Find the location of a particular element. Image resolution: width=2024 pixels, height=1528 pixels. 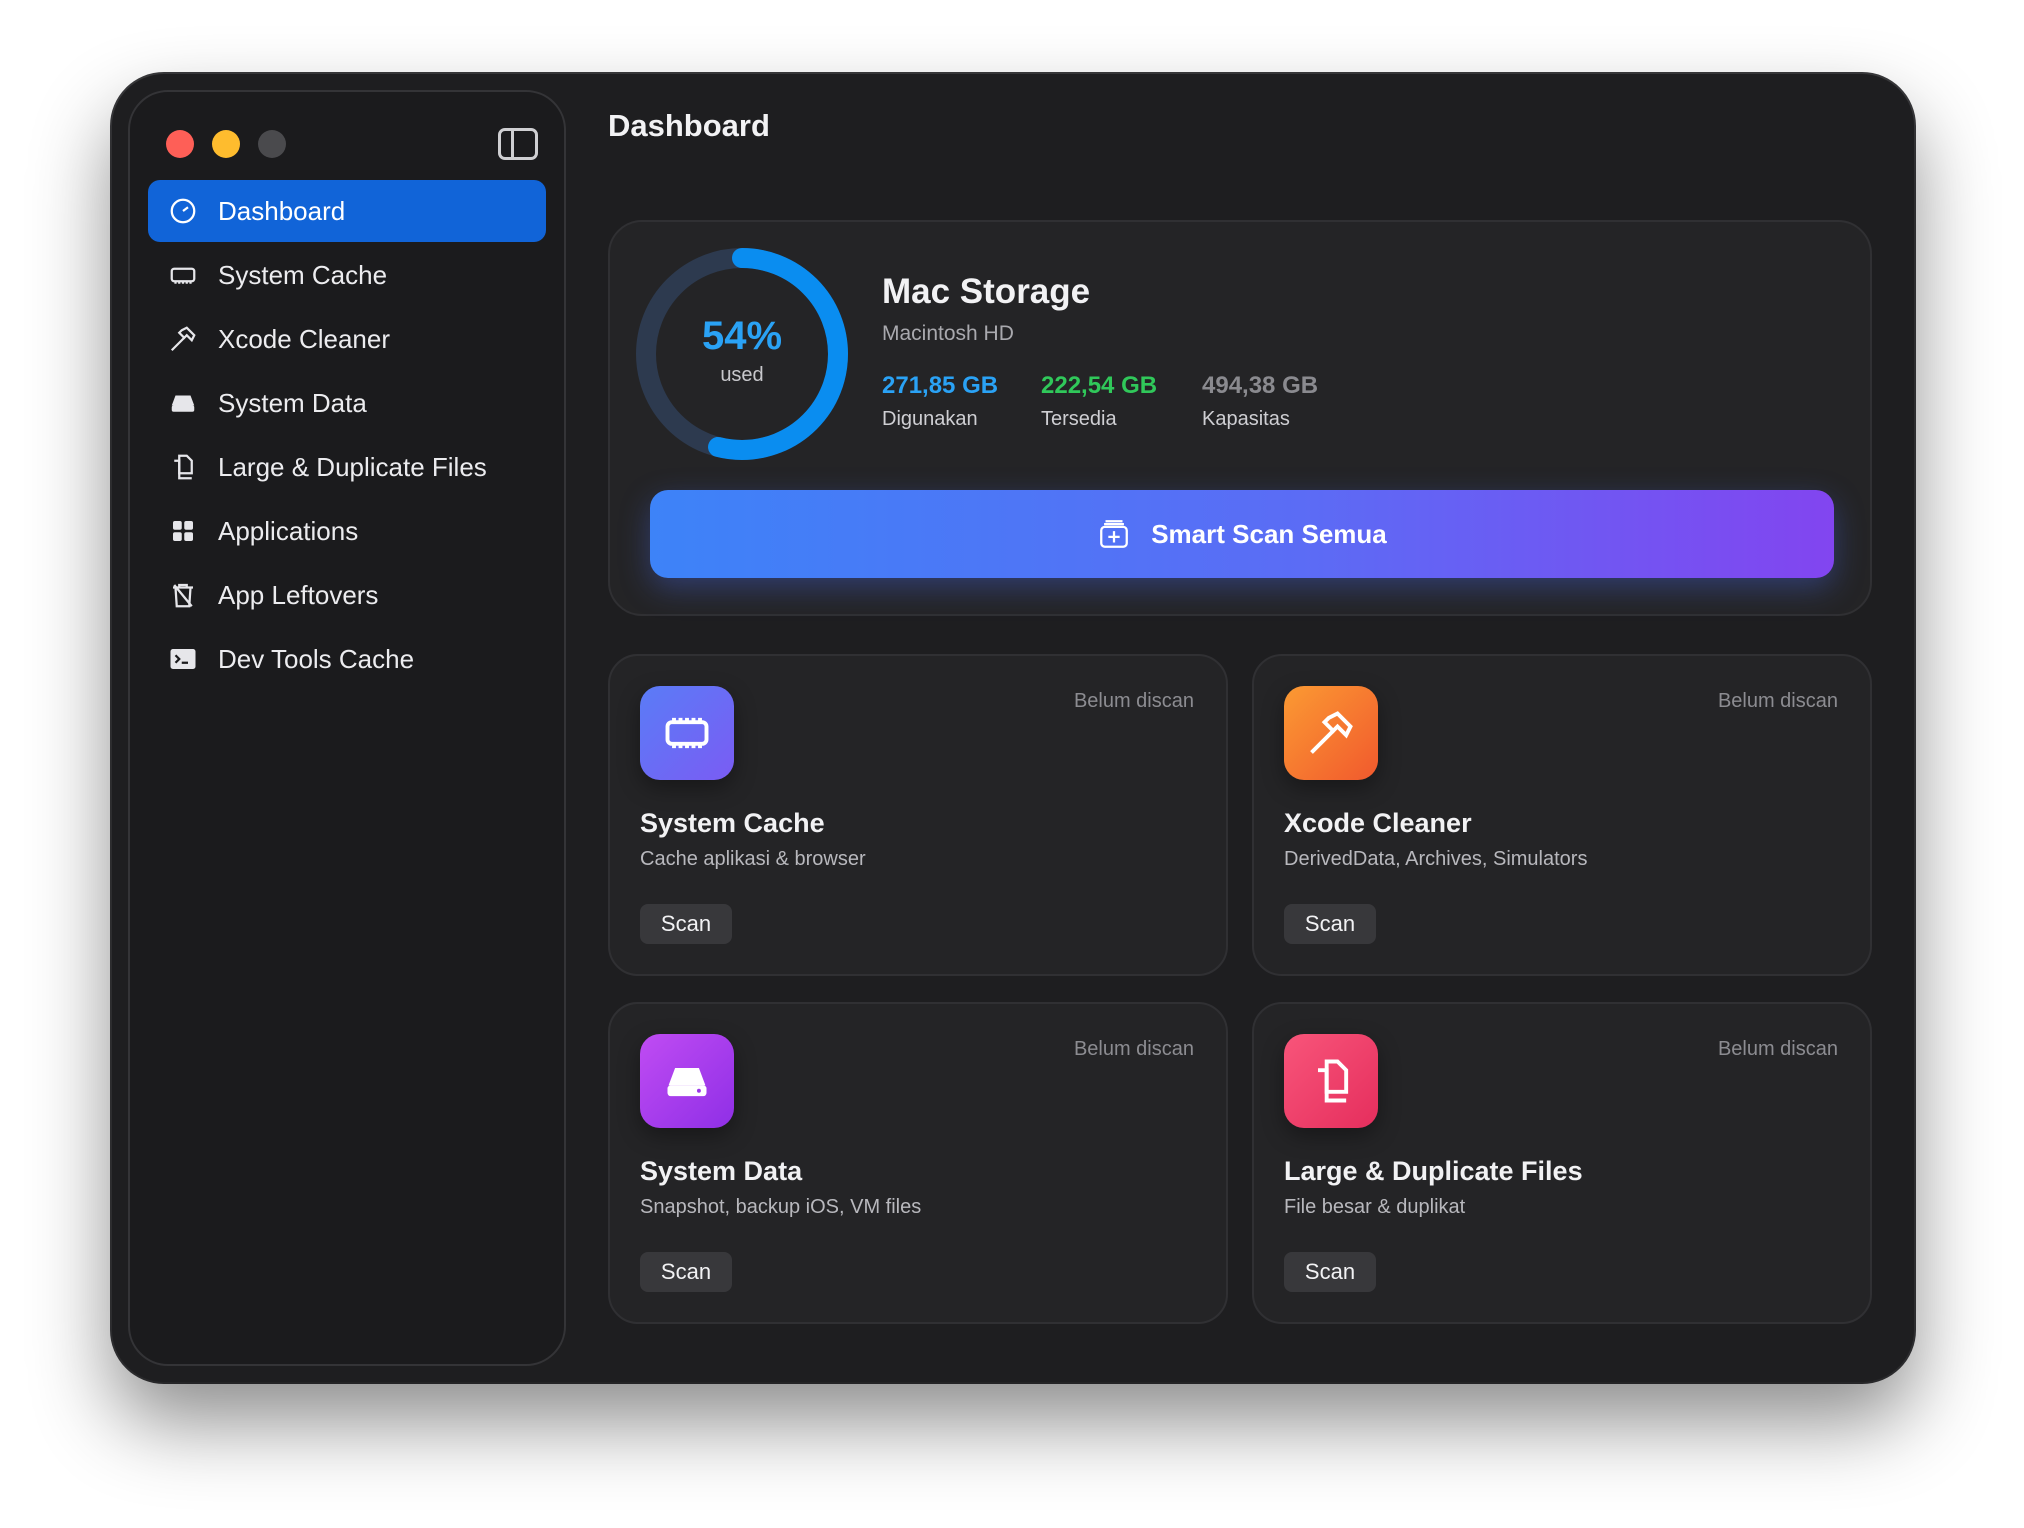

sidebar-item-app-leftovers: App Leftovers is located at coordinates (347, 595).